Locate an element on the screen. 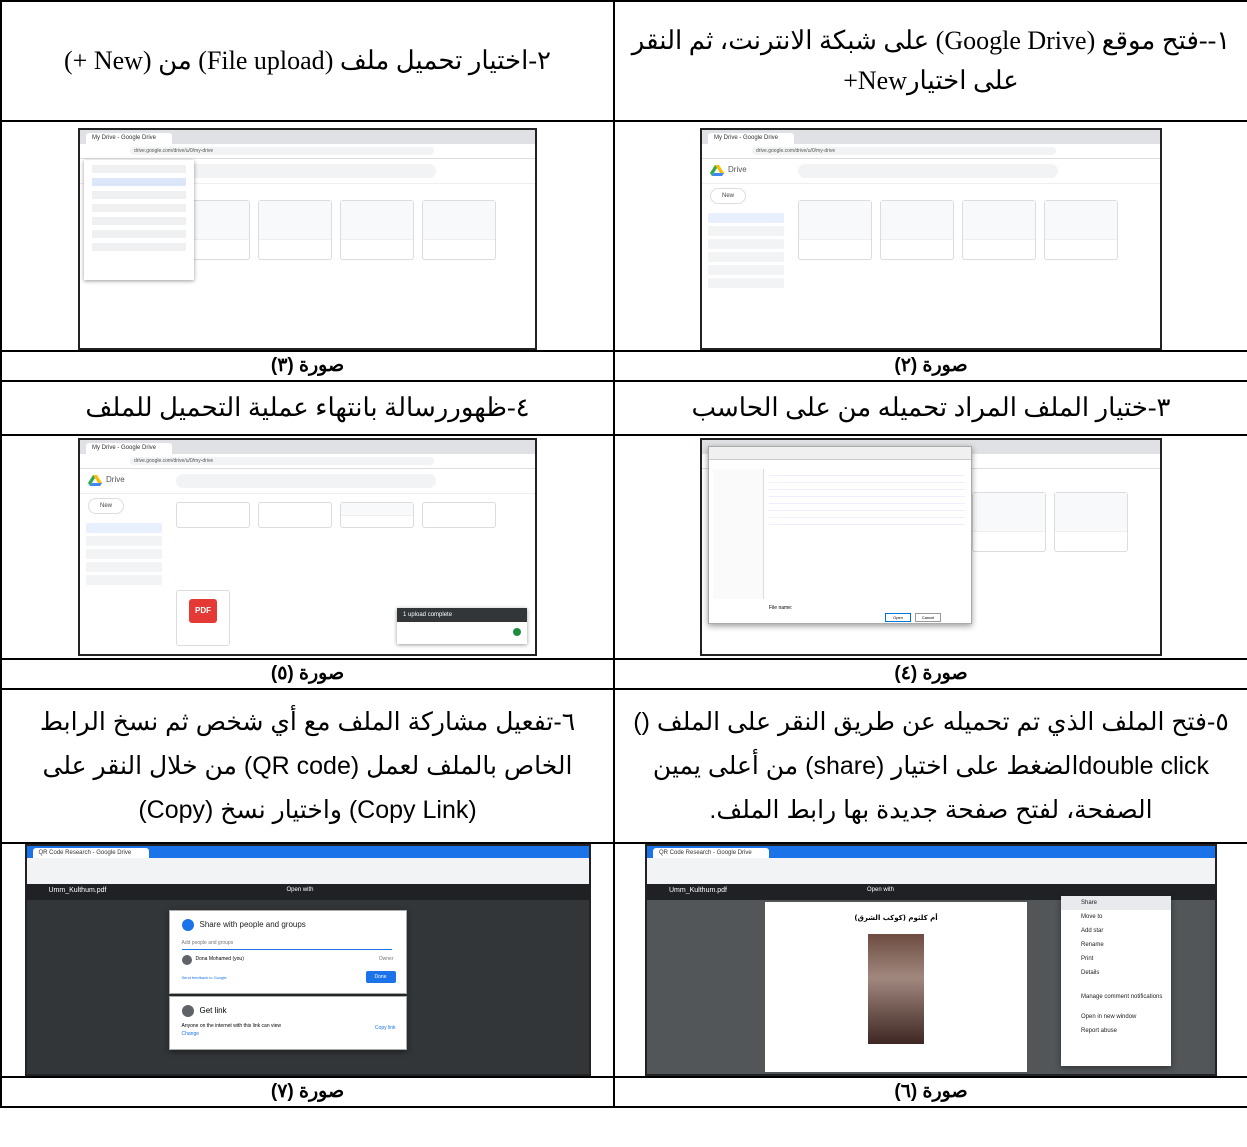 The width and height of the screenshot is (1247, 1147). done-button: Done is located at coordinates (380, 977).